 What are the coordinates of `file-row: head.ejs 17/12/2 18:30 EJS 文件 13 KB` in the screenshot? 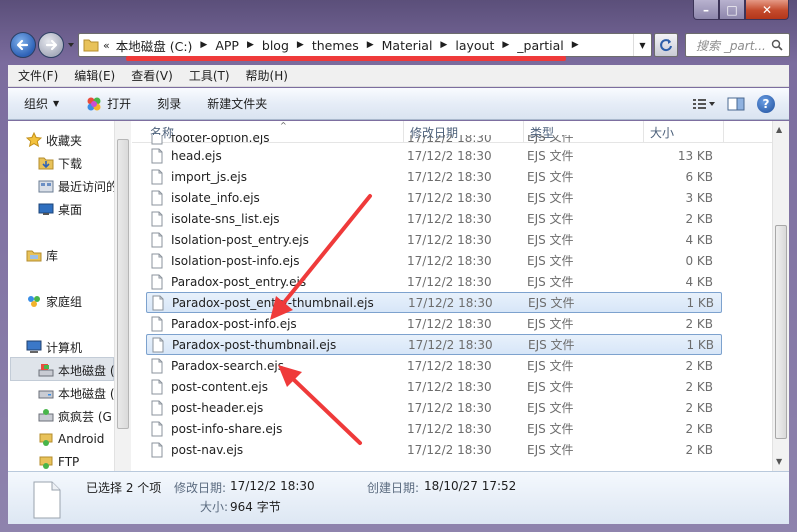 It's located at (434, 155).